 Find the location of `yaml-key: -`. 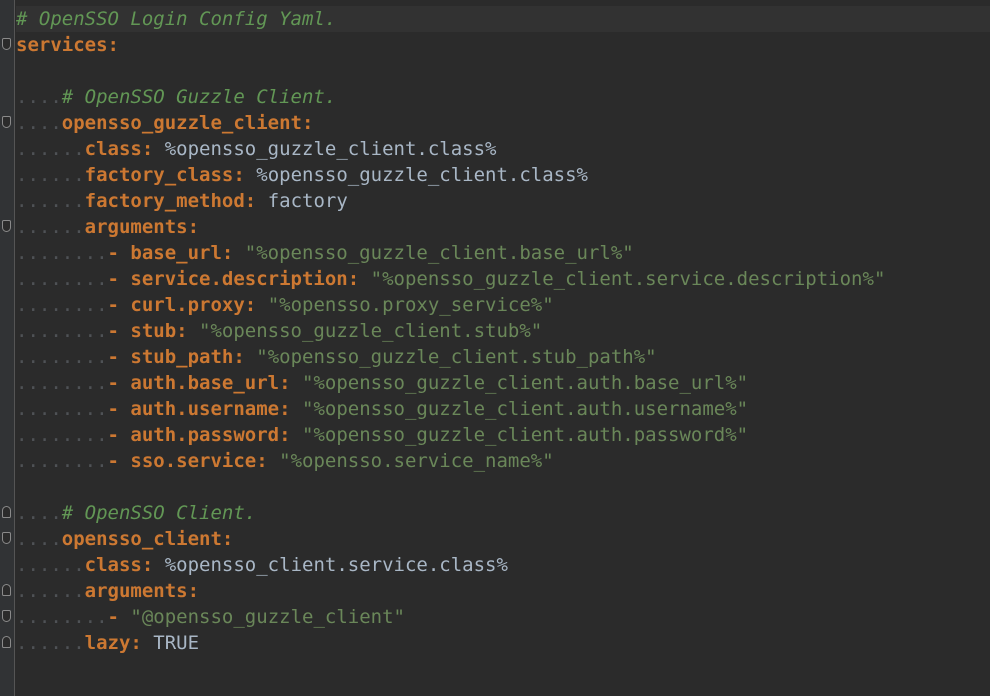

yaml-key: - is located at coordinates (113, 617).